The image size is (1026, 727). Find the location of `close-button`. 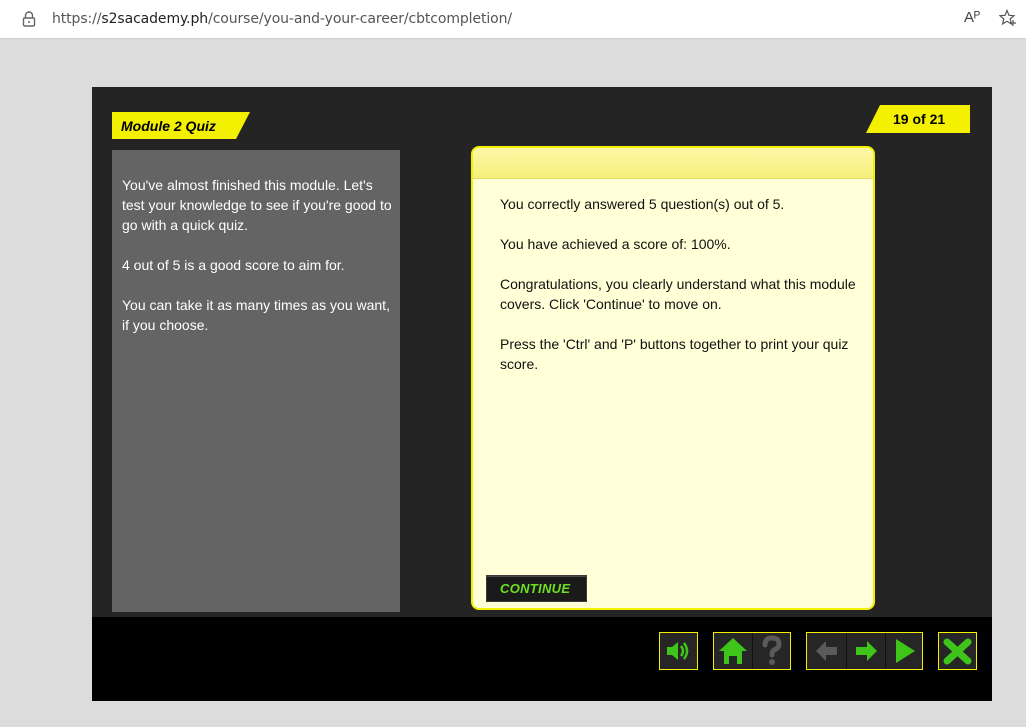

close-button is located at coordinates (957, 651).